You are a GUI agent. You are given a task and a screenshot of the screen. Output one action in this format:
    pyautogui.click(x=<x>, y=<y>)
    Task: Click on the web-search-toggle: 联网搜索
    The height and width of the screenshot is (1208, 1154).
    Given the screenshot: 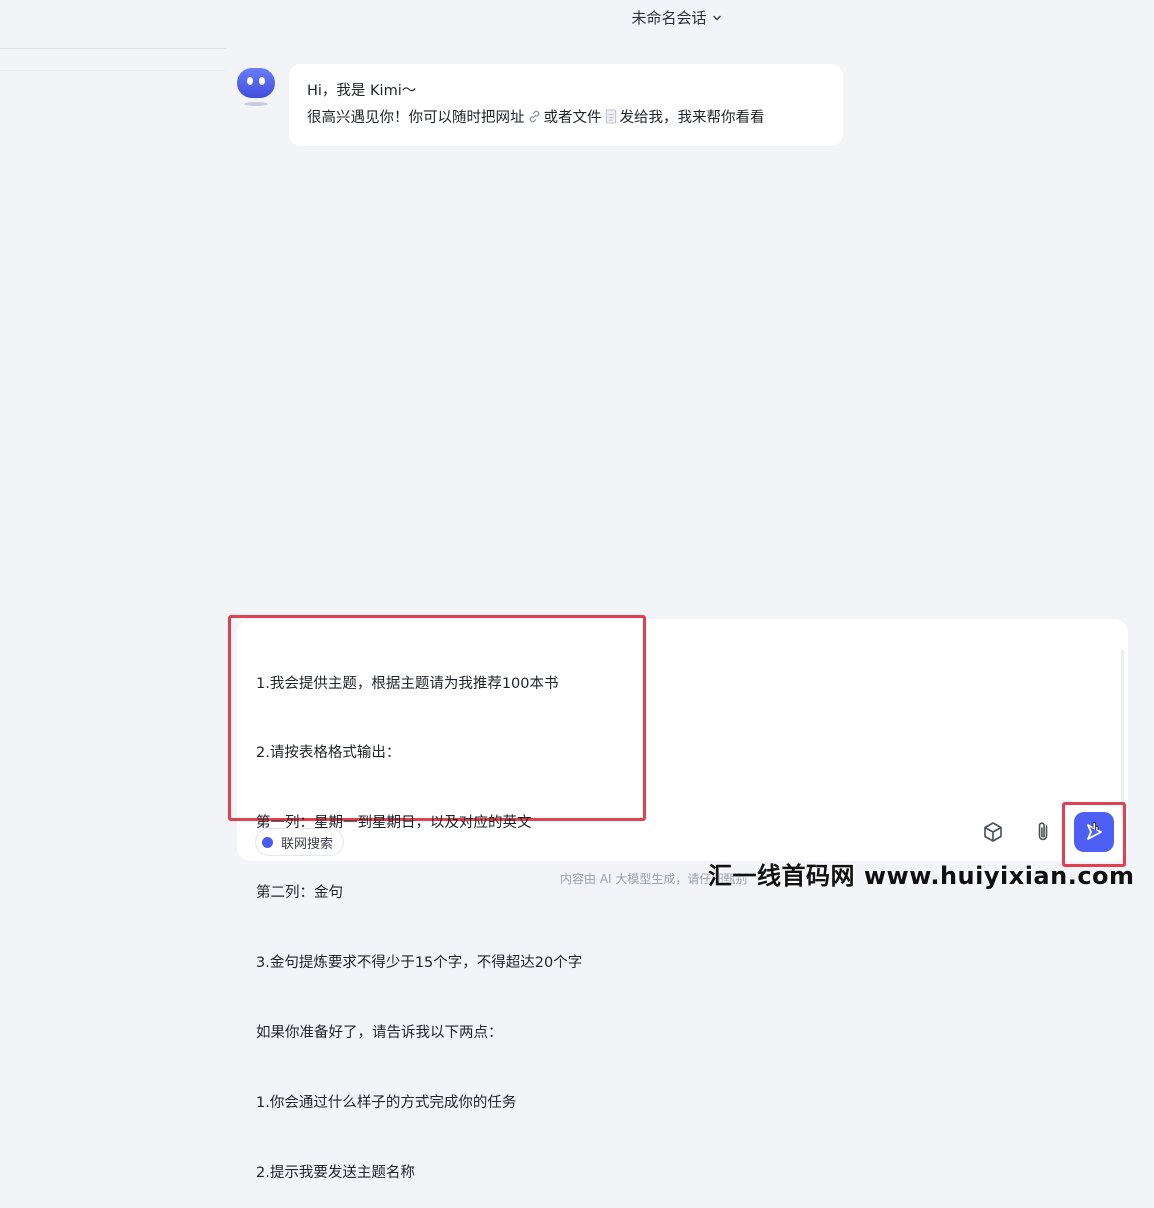 What is the action you would take?
    pyautogui.click(x=300, y=842)
    